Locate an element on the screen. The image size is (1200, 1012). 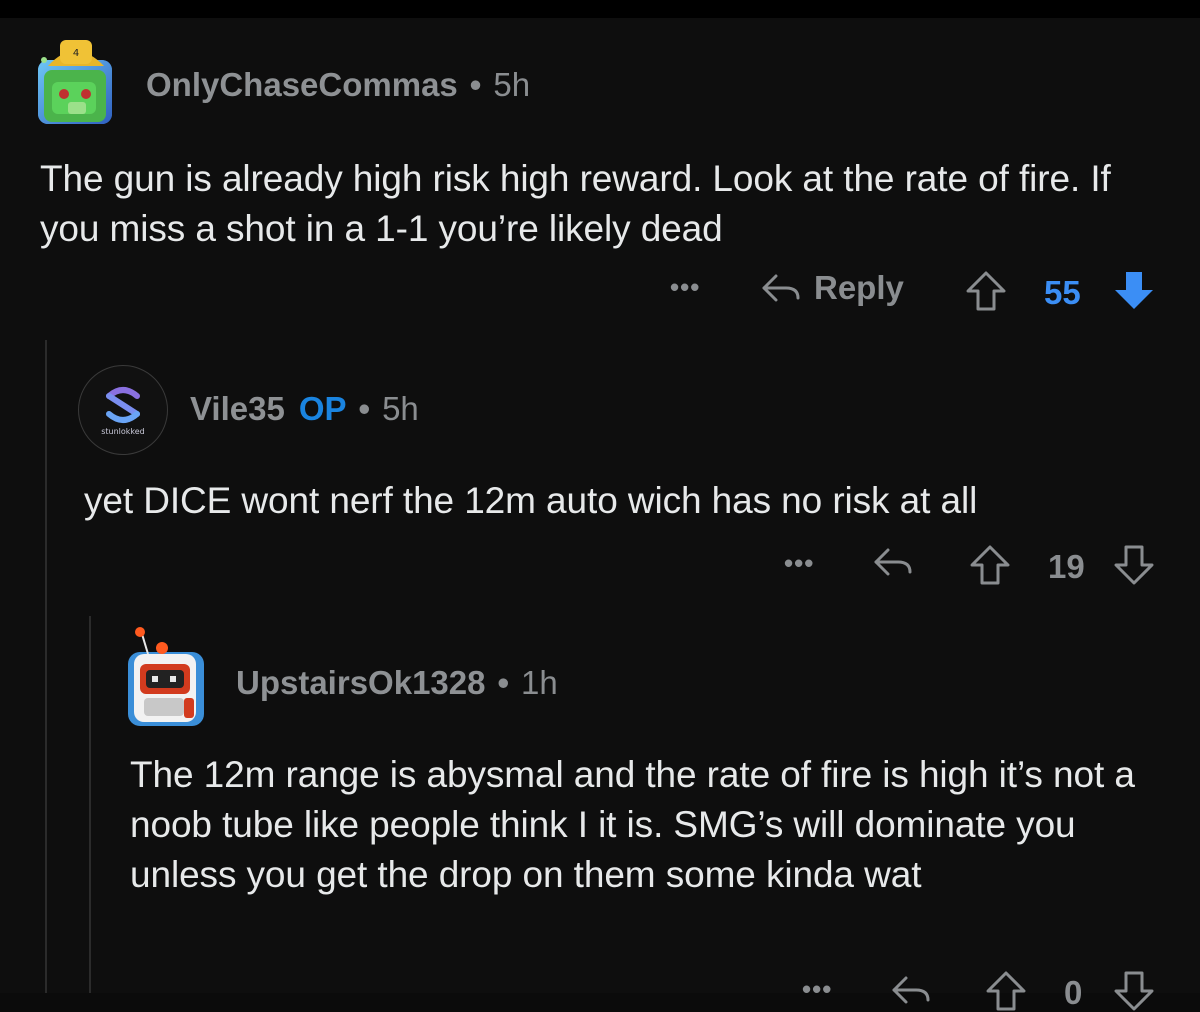
comment-meta: OnlyChaseCommas • 5h is located at coordinates (338, 85).